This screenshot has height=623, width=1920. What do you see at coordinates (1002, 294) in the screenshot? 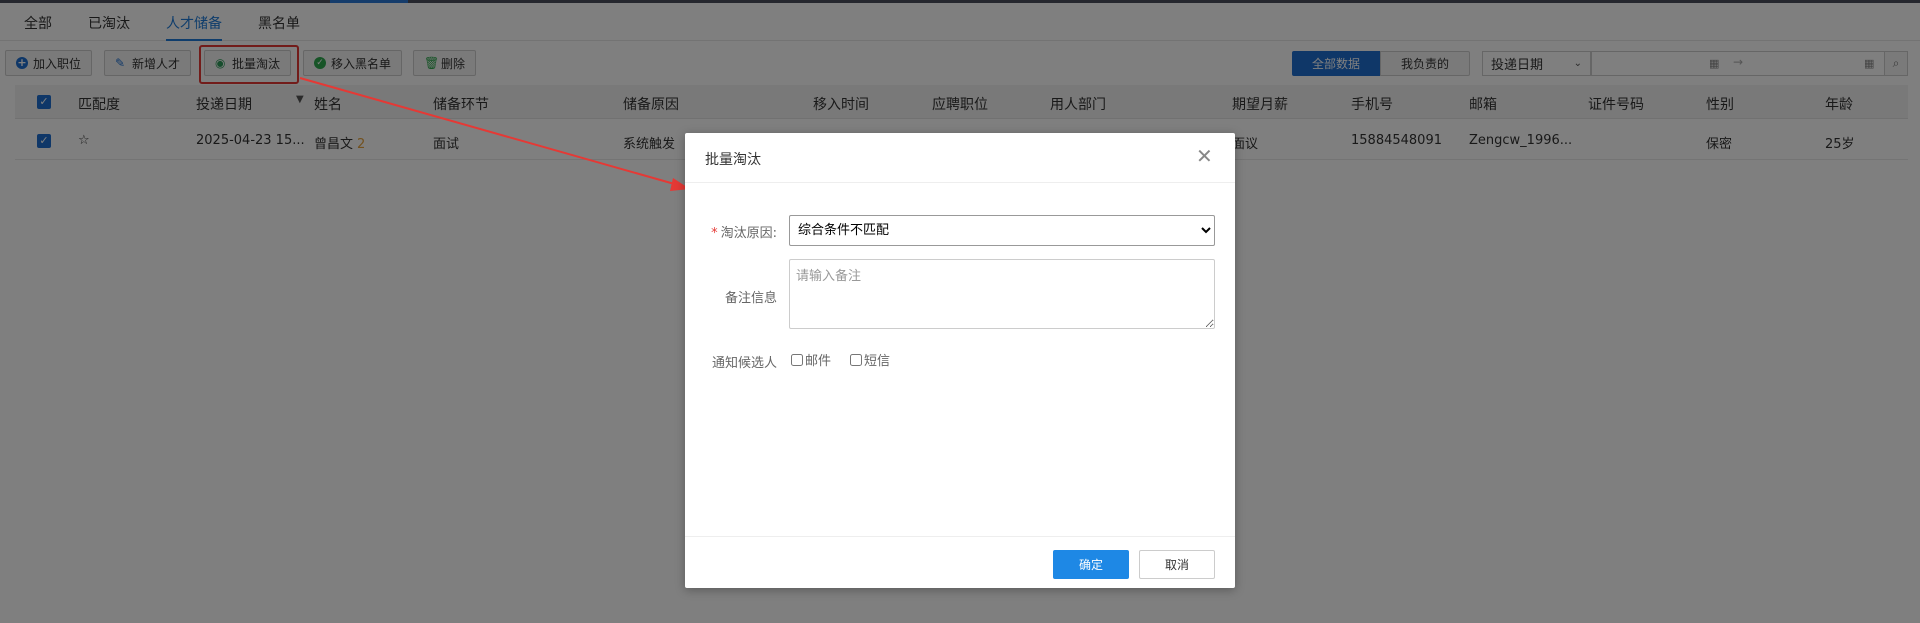
I see `remark-textarea` at bounding box center [1002, 294].